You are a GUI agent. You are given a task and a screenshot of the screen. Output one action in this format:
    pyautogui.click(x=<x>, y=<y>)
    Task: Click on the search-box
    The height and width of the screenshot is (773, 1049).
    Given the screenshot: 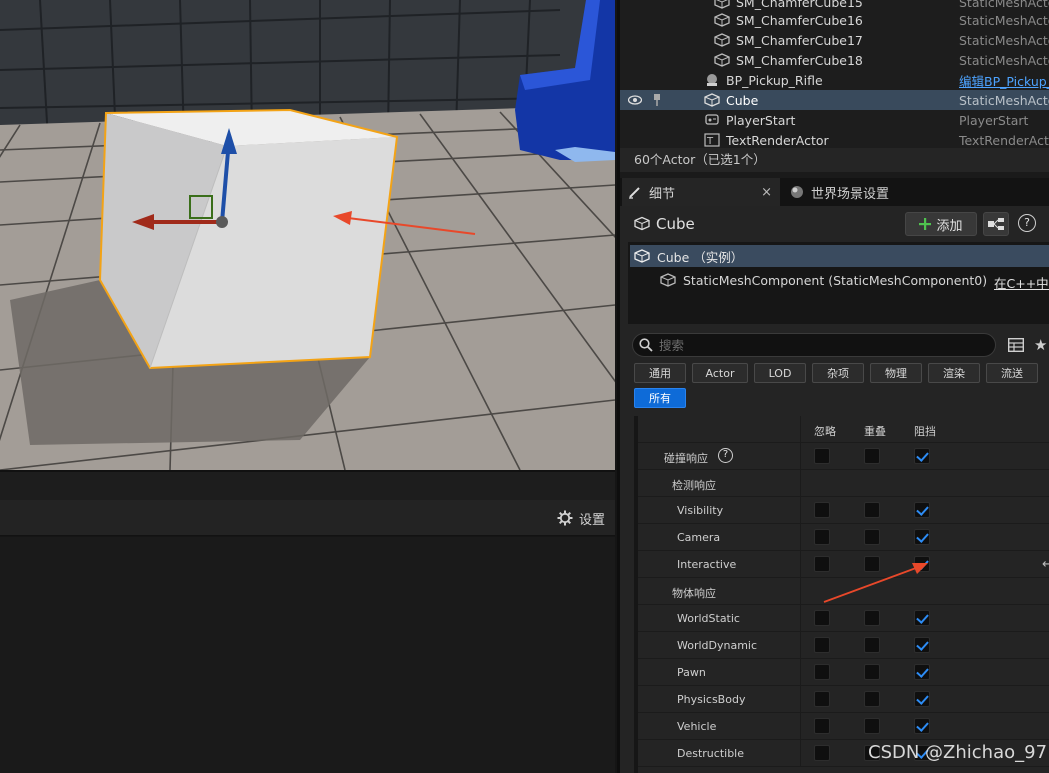 What is the action you would take?
    pyautogui.click(x=814, y=345)
    